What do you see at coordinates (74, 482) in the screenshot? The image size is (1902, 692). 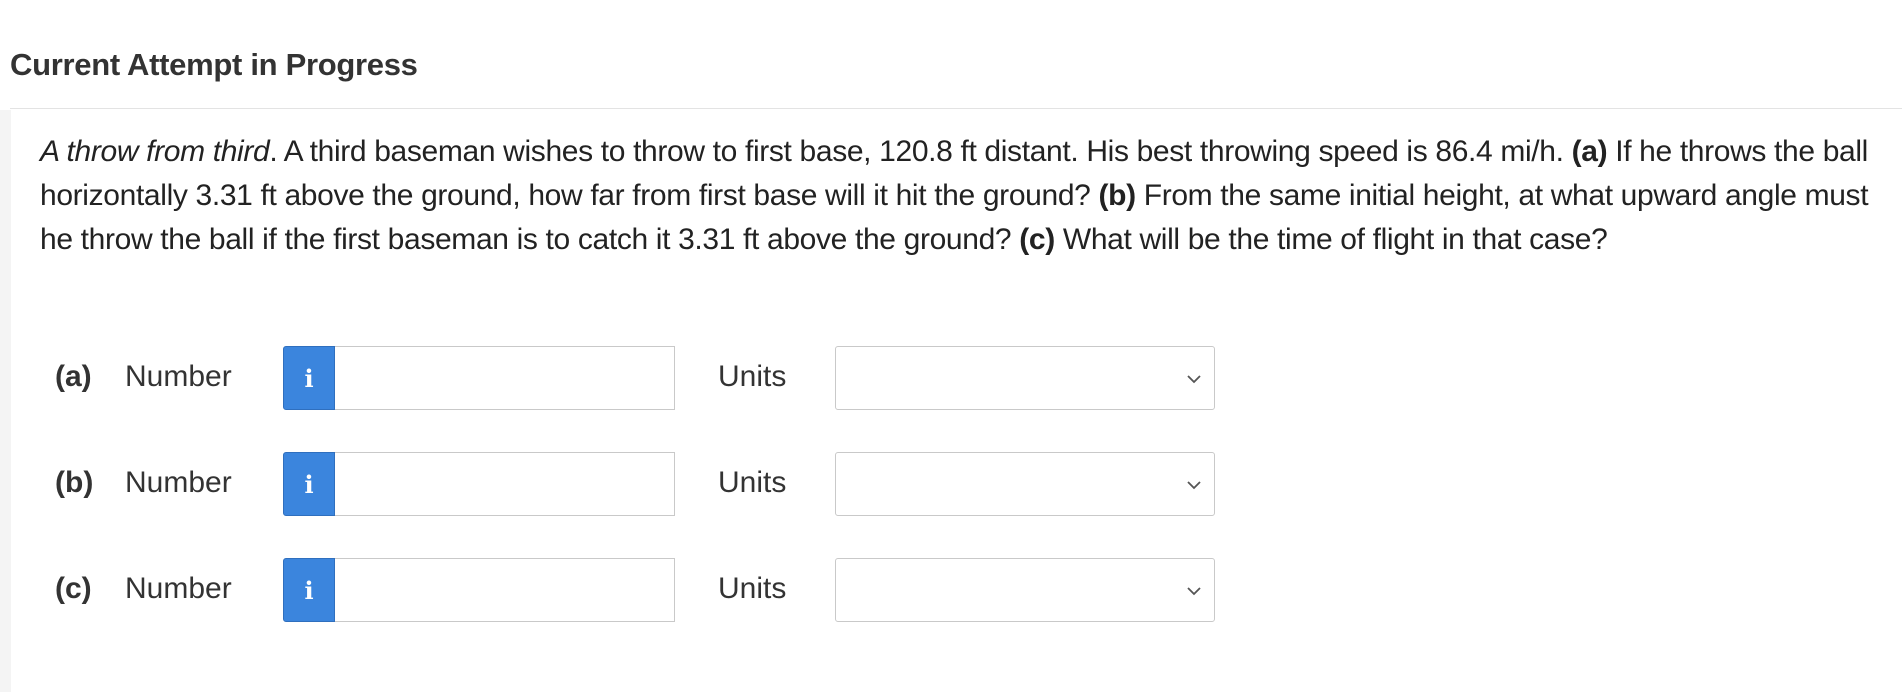 I see `part-label: (b)` at bounding box center [74, 482].